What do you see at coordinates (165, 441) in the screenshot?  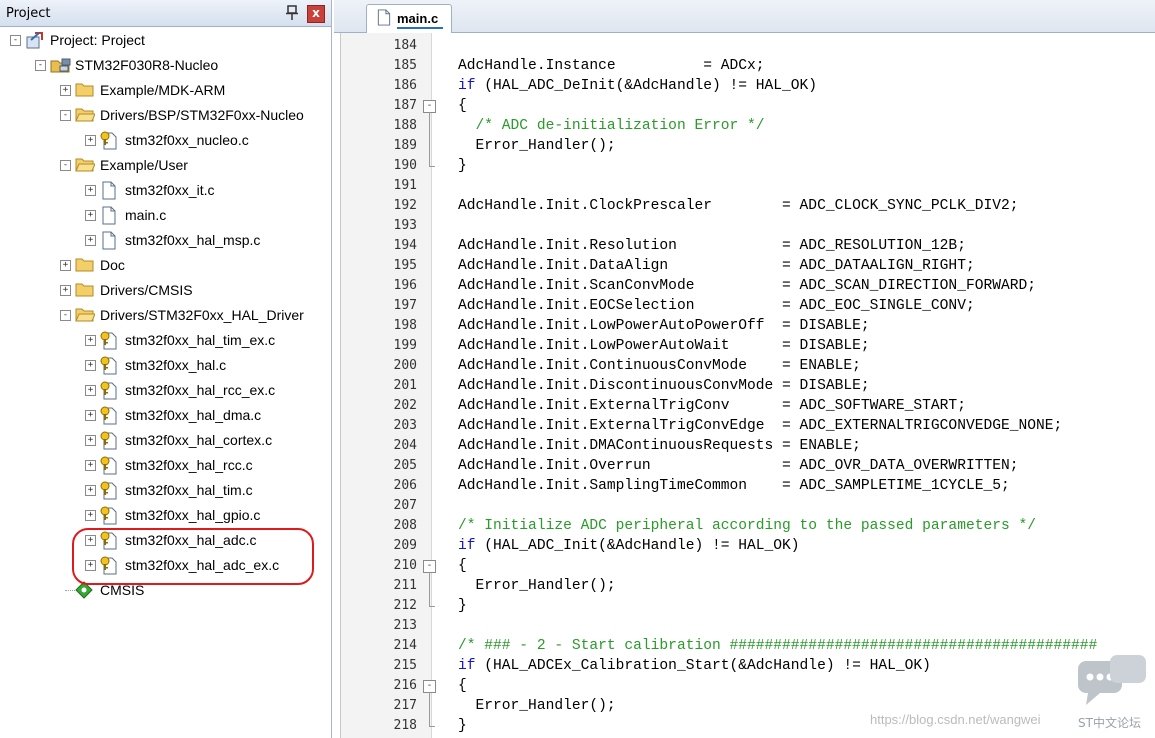 I see `tree-item: + stm32f0xx_hal_cortex.c` at bounding box center [165, 441].